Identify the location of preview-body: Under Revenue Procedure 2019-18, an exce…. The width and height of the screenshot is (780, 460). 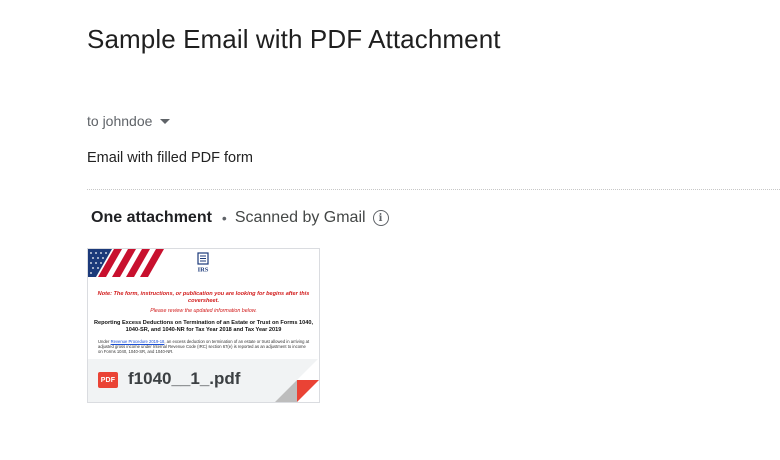
(204, 346).